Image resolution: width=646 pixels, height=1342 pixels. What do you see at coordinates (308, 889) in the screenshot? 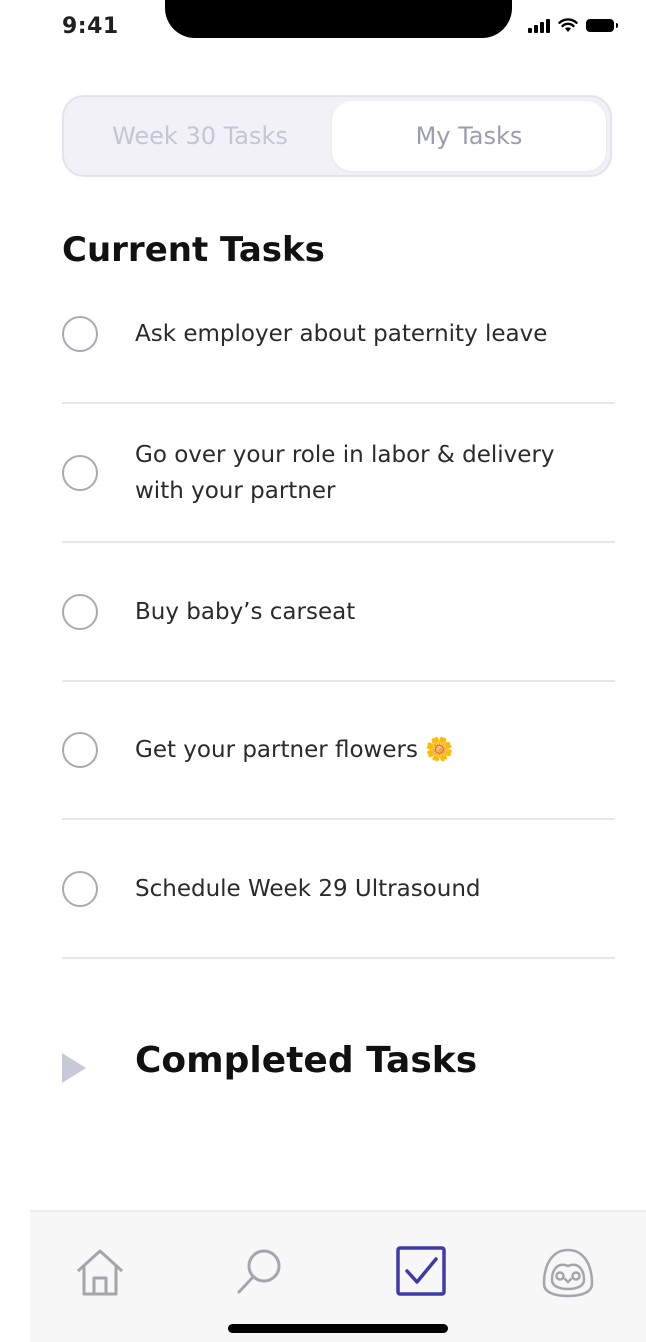
I see `task-label: Schedule Week 29 Ultrasound` at bounding box center [308, 889].